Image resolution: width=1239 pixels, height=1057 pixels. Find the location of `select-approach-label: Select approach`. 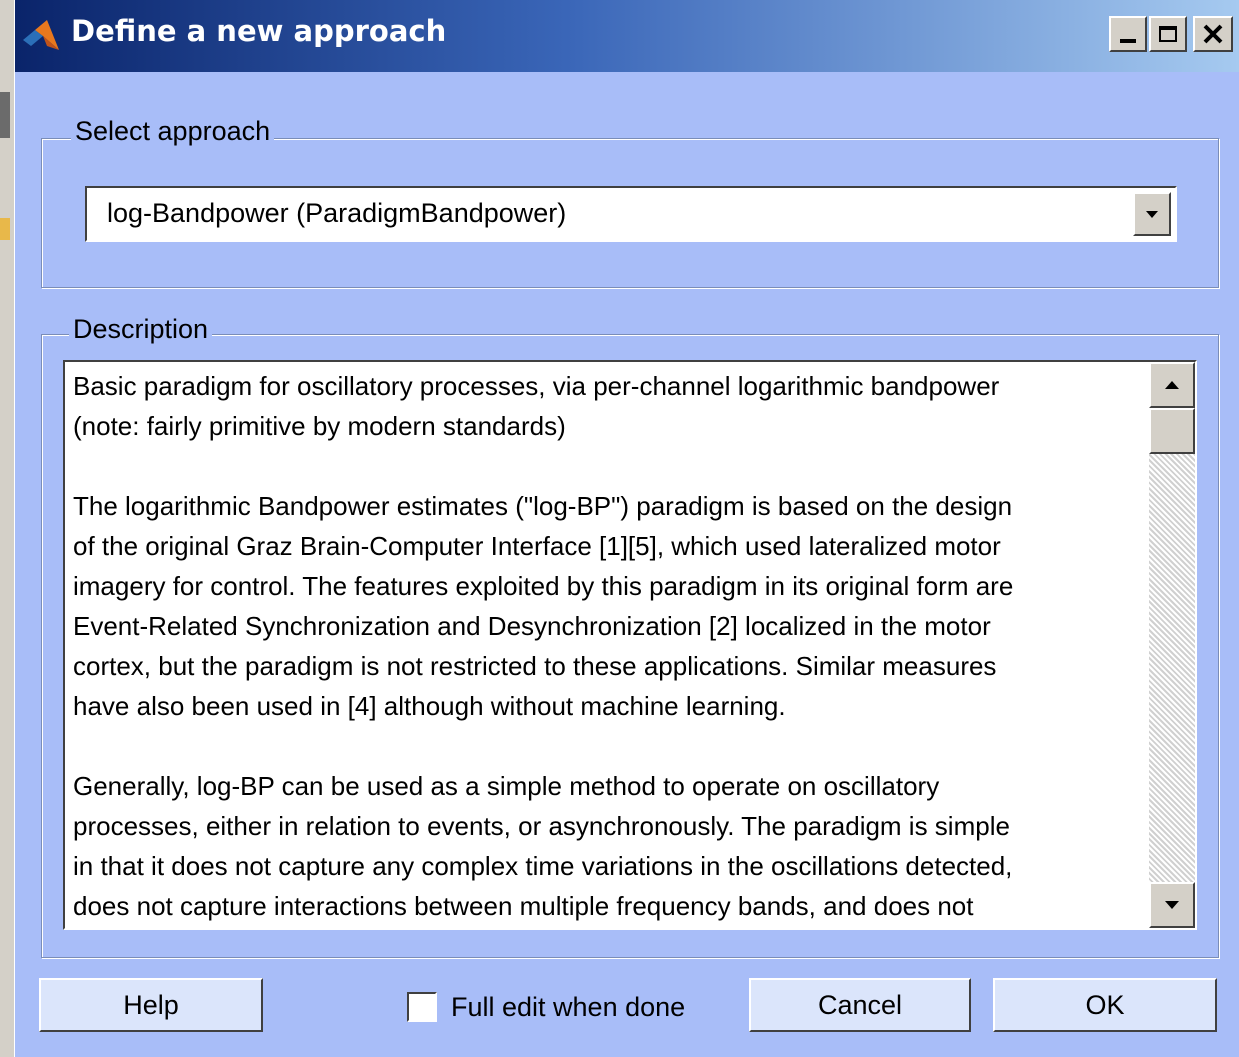

select-approach-label: Select approach is located at coordinates (173, 131).